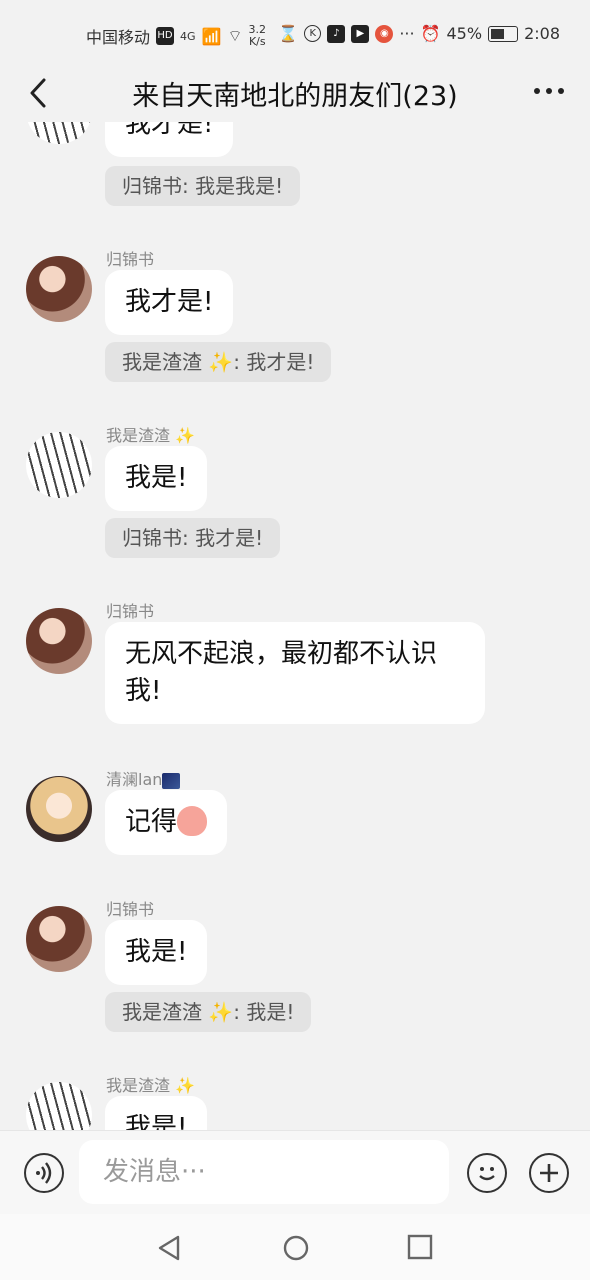 This screenshot has width=590, height=1280. I want to click on message-text: 无风不起浪，最初都不认识我!, so click(281, 672).